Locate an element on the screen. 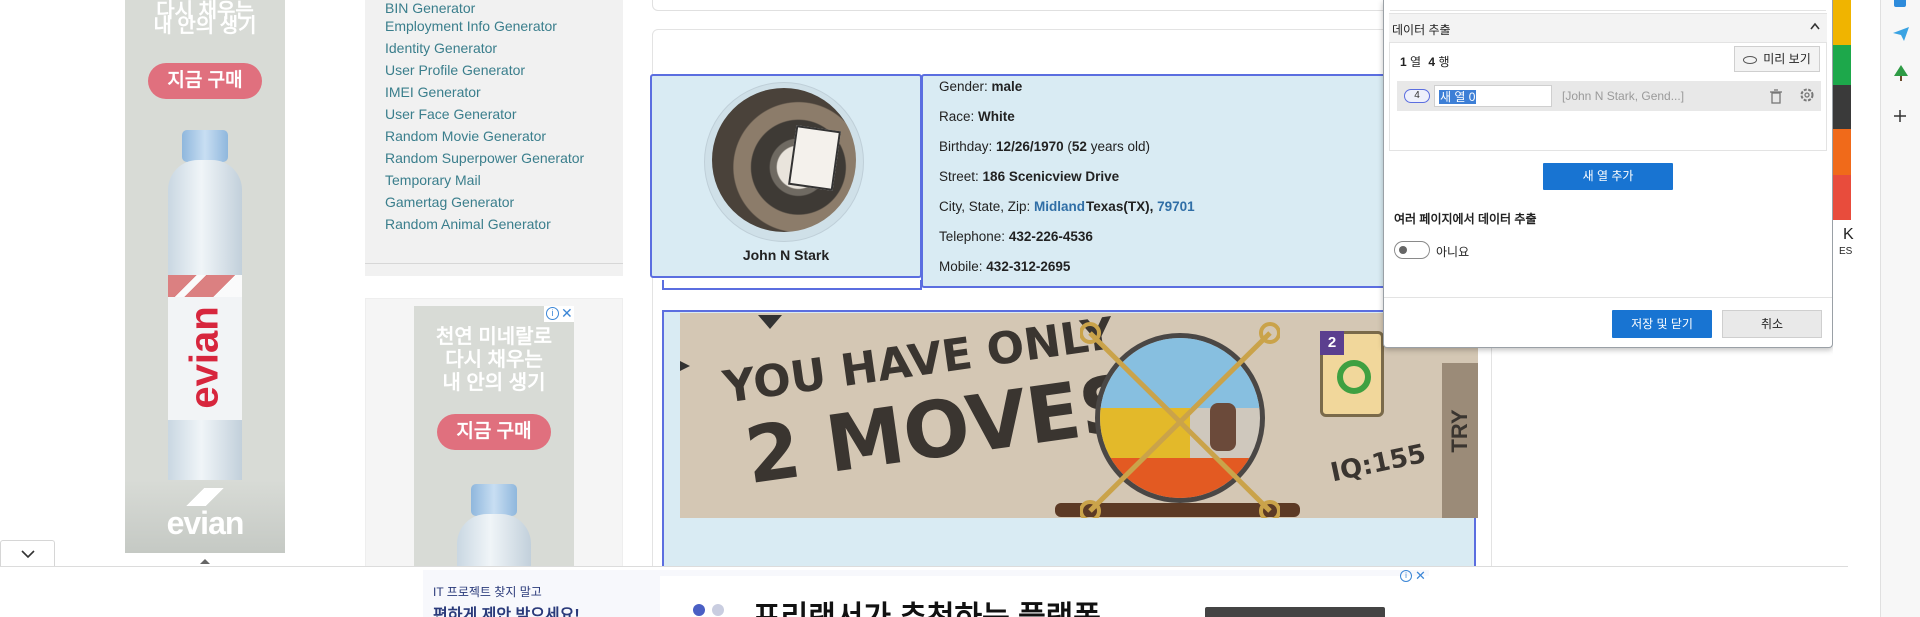 The image size is (1920, 617). age-value: 52 is located at coordinates (1079, 146).